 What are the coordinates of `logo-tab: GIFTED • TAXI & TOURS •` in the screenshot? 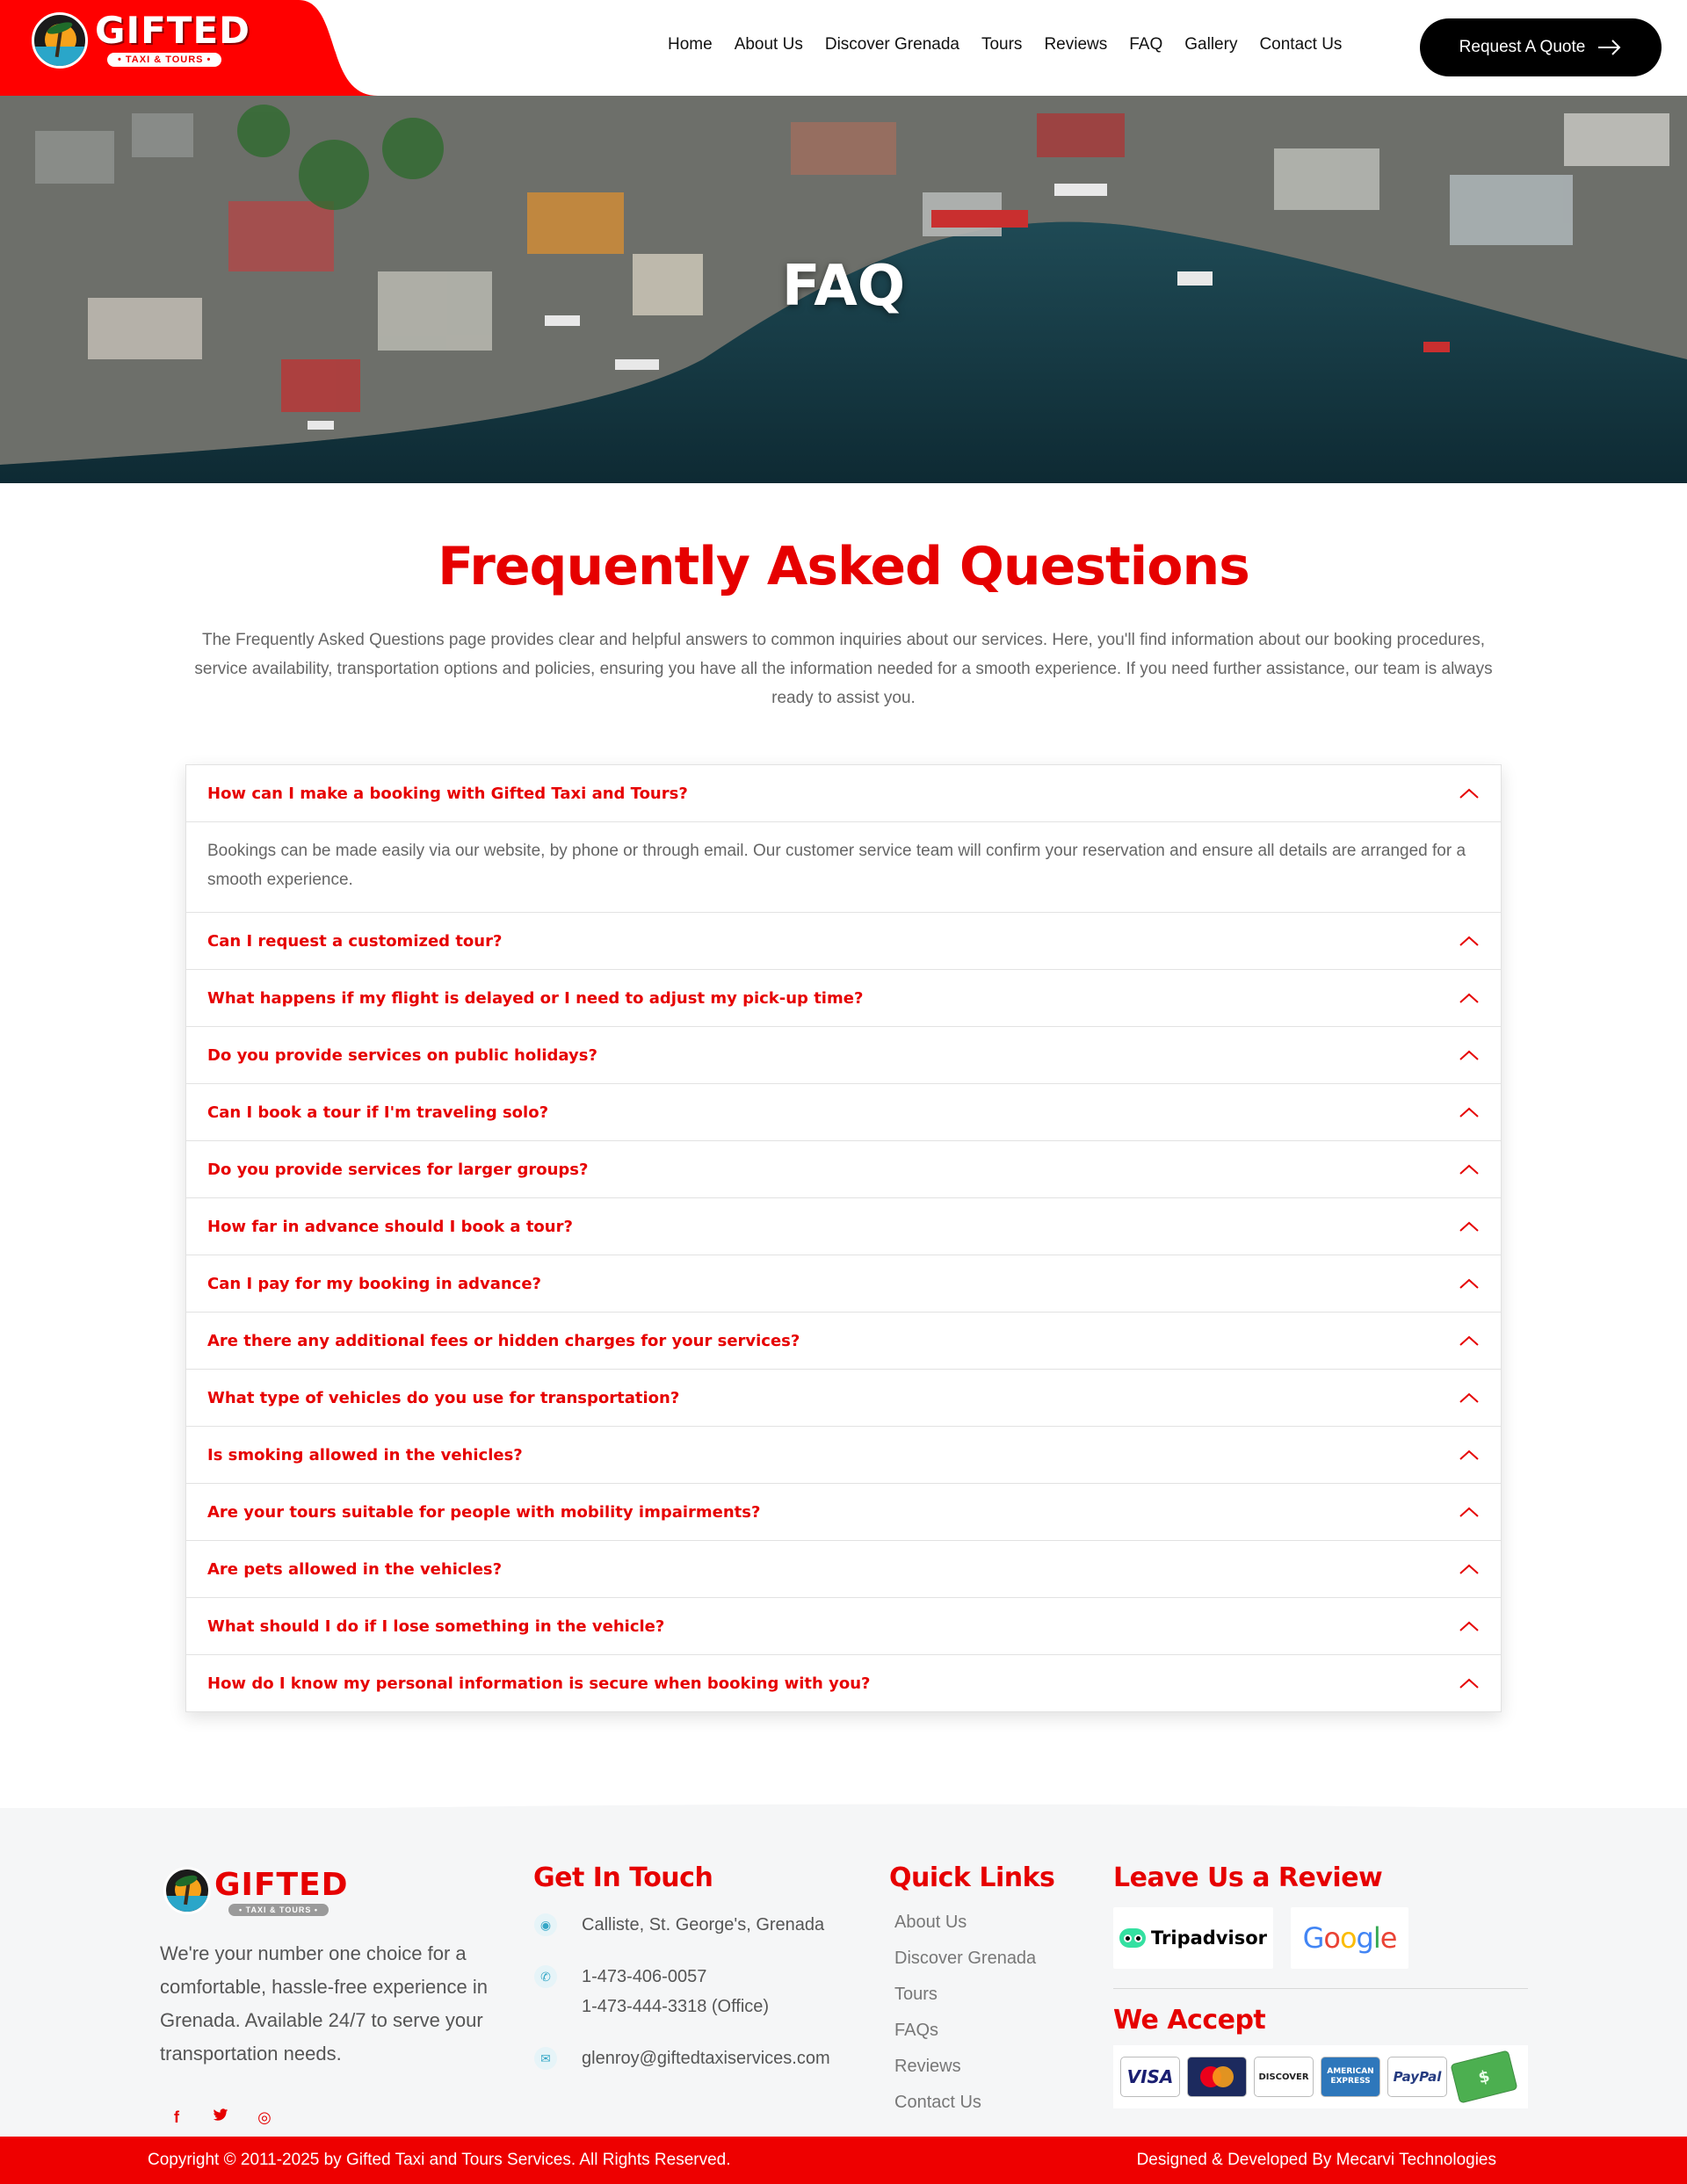 It's located at (189, 48).